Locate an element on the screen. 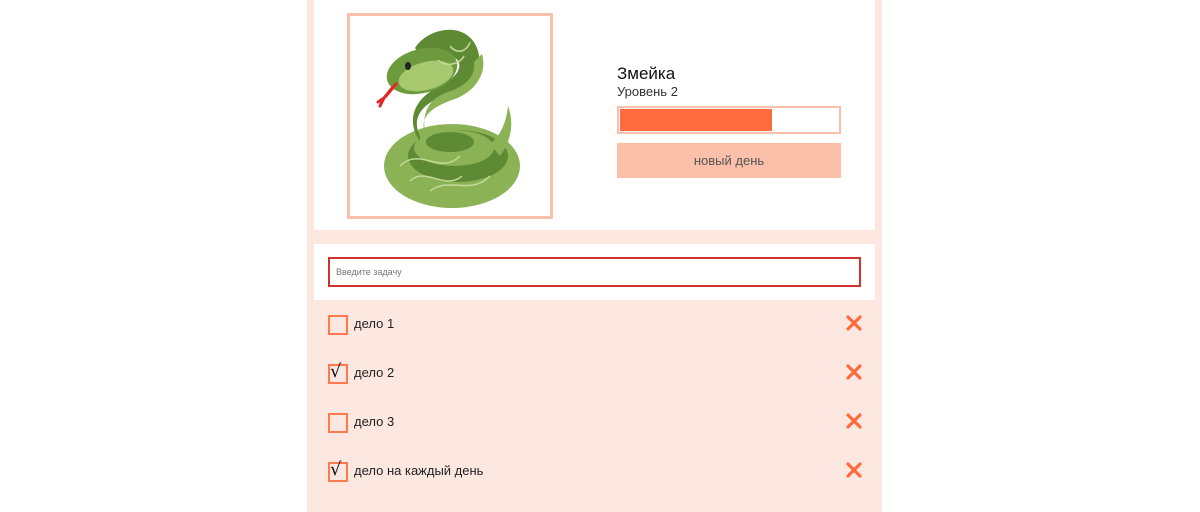 Image resolution: width=1200 pixels, height=512 pixels. pet-level: Уровень 2 is located at coordinates (647, 91).